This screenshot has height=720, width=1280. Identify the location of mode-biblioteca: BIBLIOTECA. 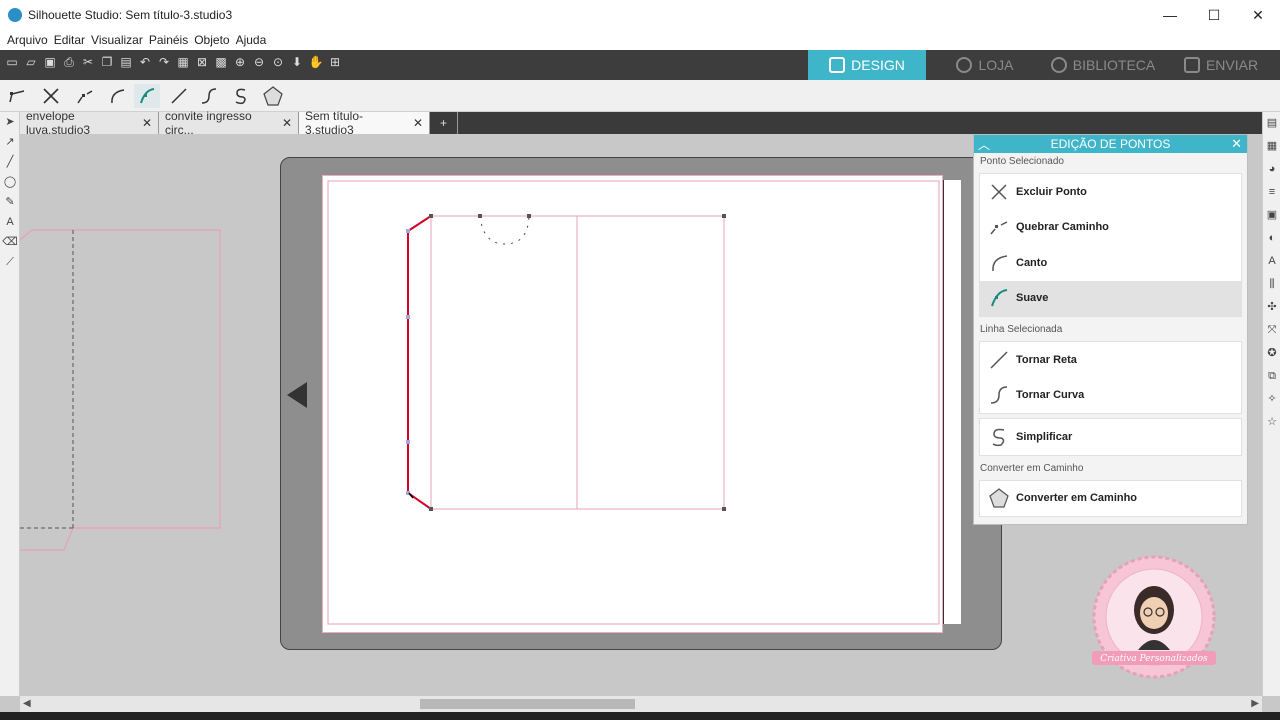
(1103, 65).